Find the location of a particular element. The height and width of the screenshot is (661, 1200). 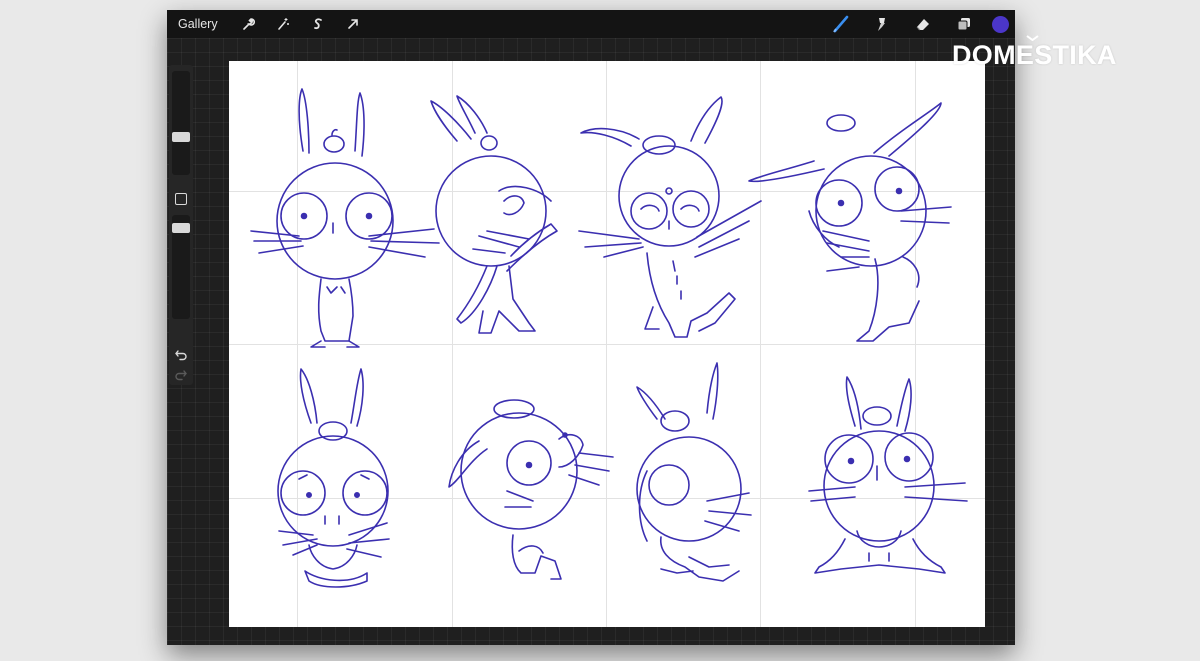

redo-icon is located at coordinates (181, 374).